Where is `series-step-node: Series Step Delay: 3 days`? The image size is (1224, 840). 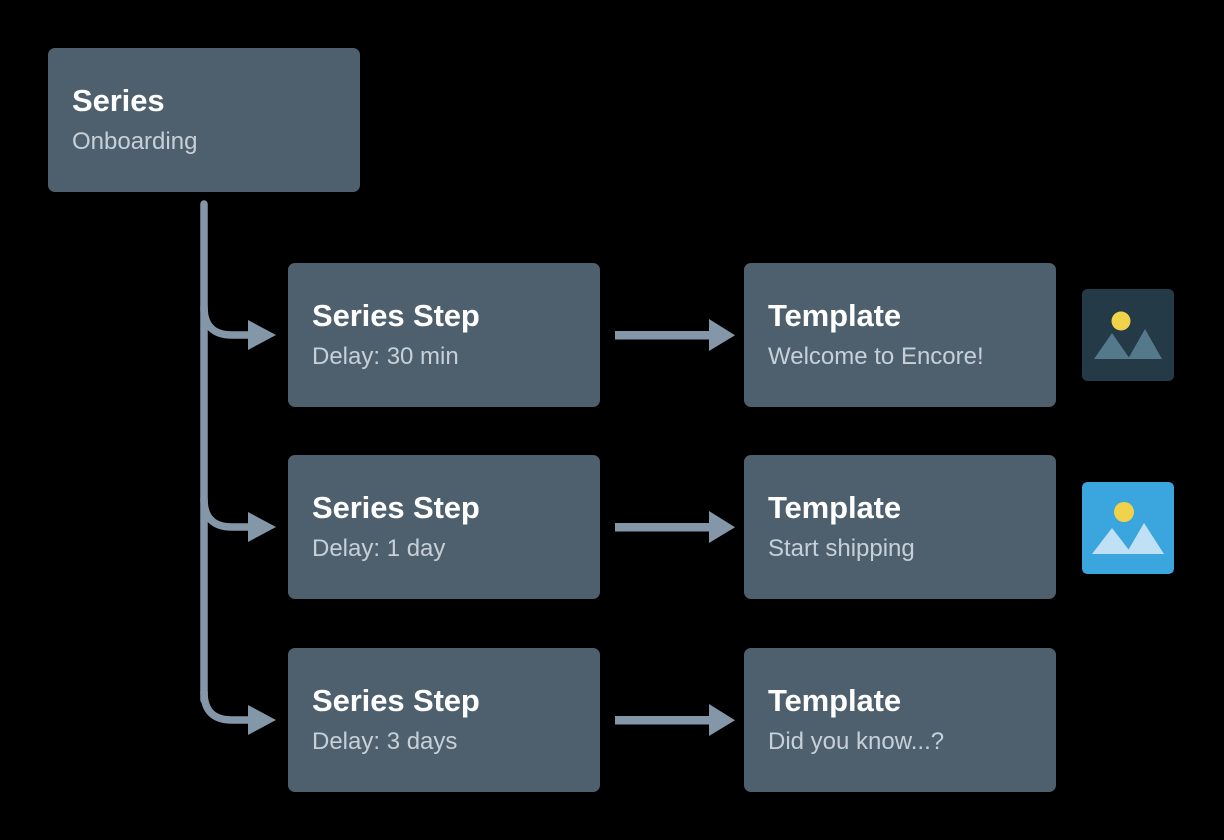 series-step-node: Series Step Delay: 3 days is located at coordinates (444, 720).